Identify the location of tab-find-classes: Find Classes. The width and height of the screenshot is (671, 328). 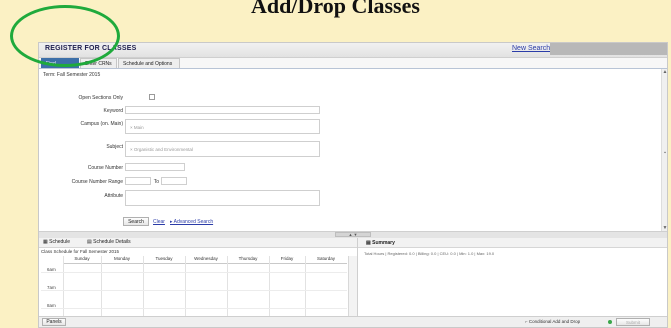
(60, 67).